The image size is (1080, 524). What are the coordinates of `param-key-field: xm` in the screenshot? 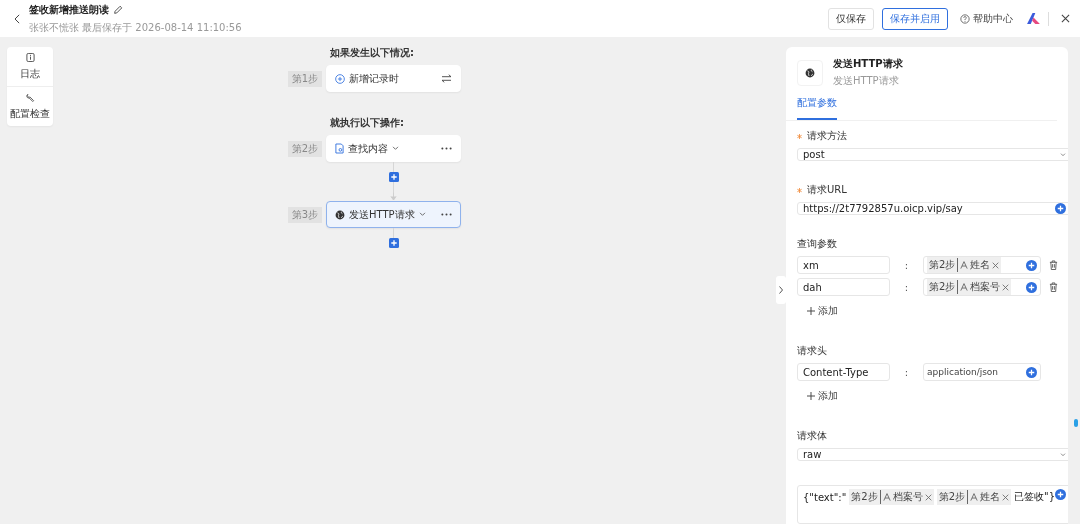 It's located at (843, 265).